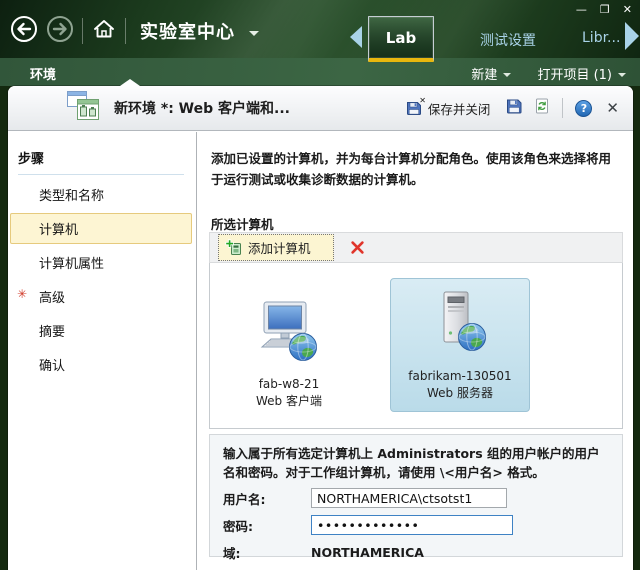 This screenshot has width=640, height=570. I want to click on save-icon, so click(514, 106).